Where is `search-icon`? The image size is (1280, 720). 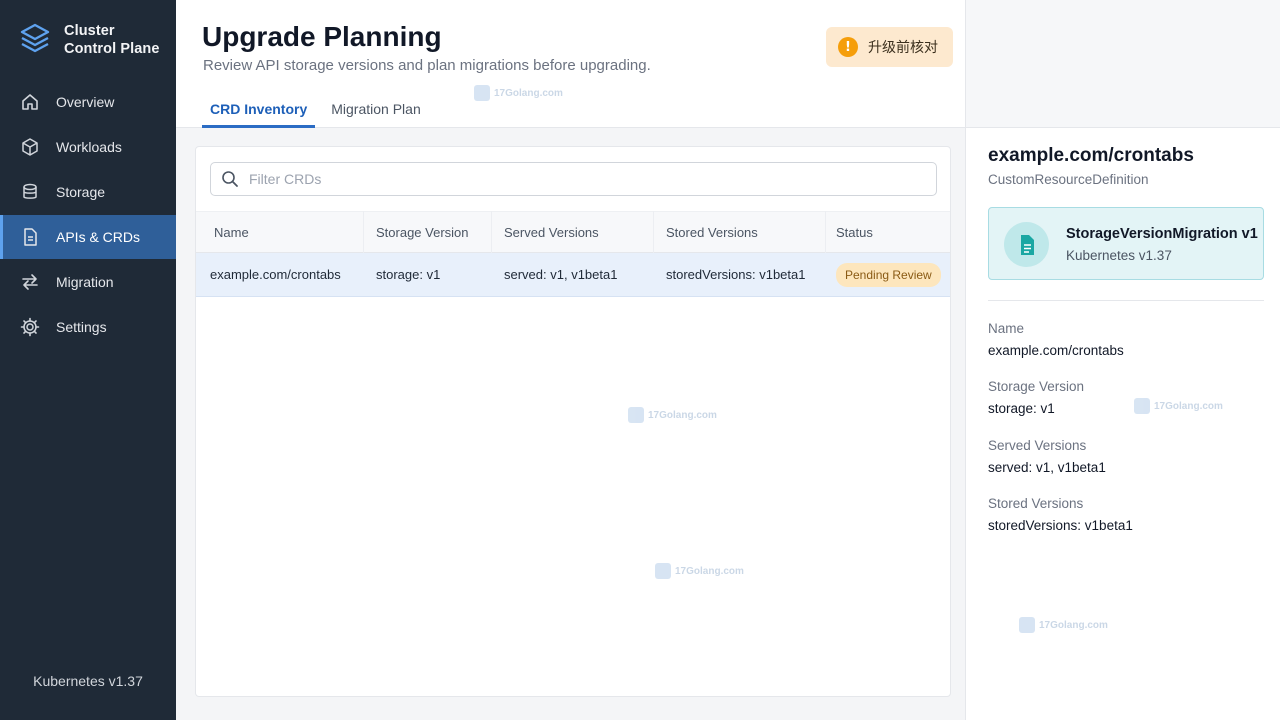 search-icon is located at coordinates (230, 179).